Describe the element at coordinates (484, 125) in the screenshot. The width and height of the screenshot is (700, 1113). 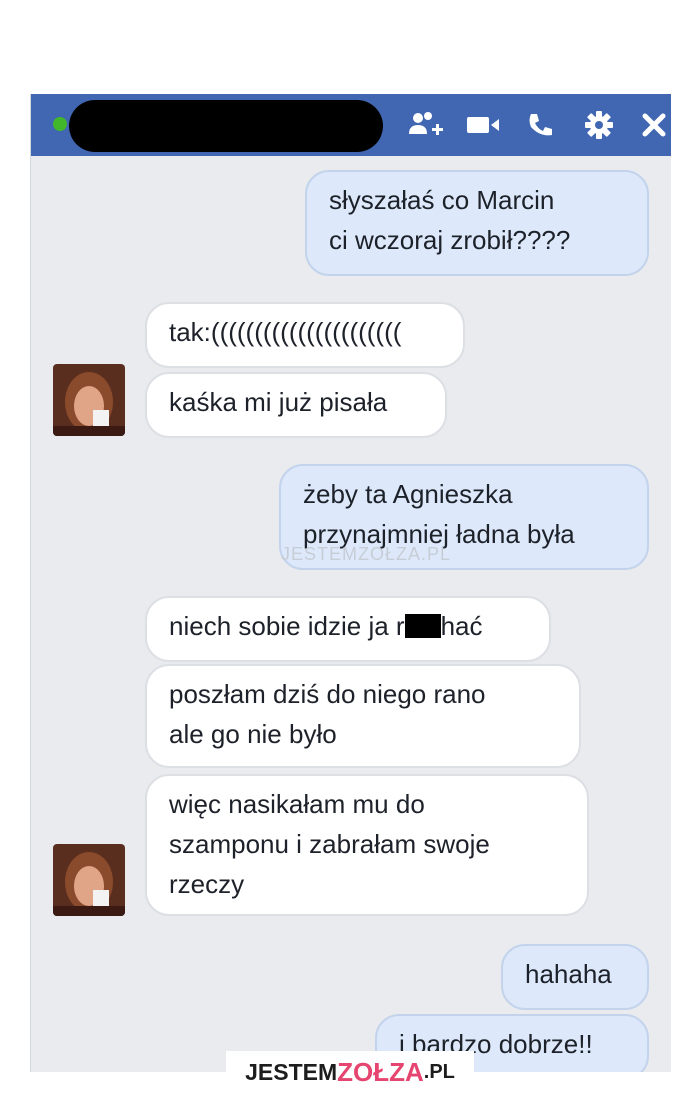
I see `video-call-icon` at that location.